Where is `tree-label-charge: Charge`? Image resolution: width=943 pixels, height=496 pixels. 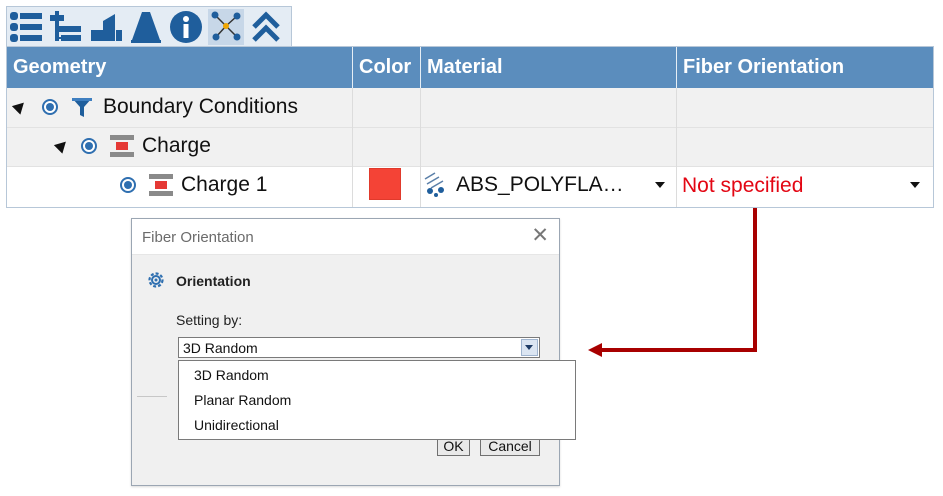 tree-label-charge: Charge is located at coordinates (176, 145).